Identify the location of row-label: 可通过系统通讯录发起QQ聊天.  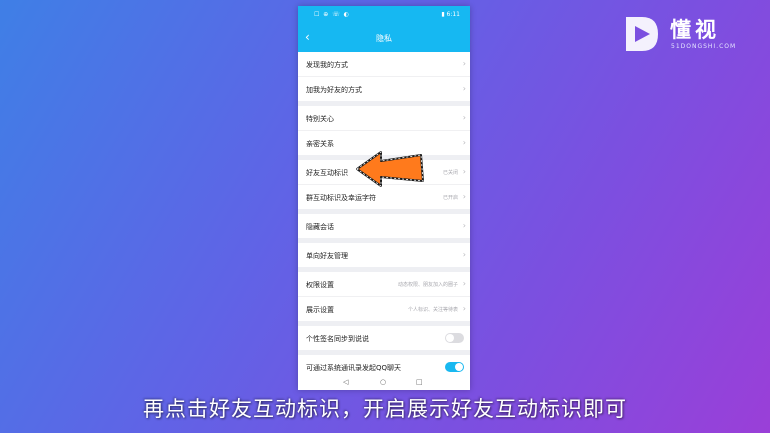
(354, 368).